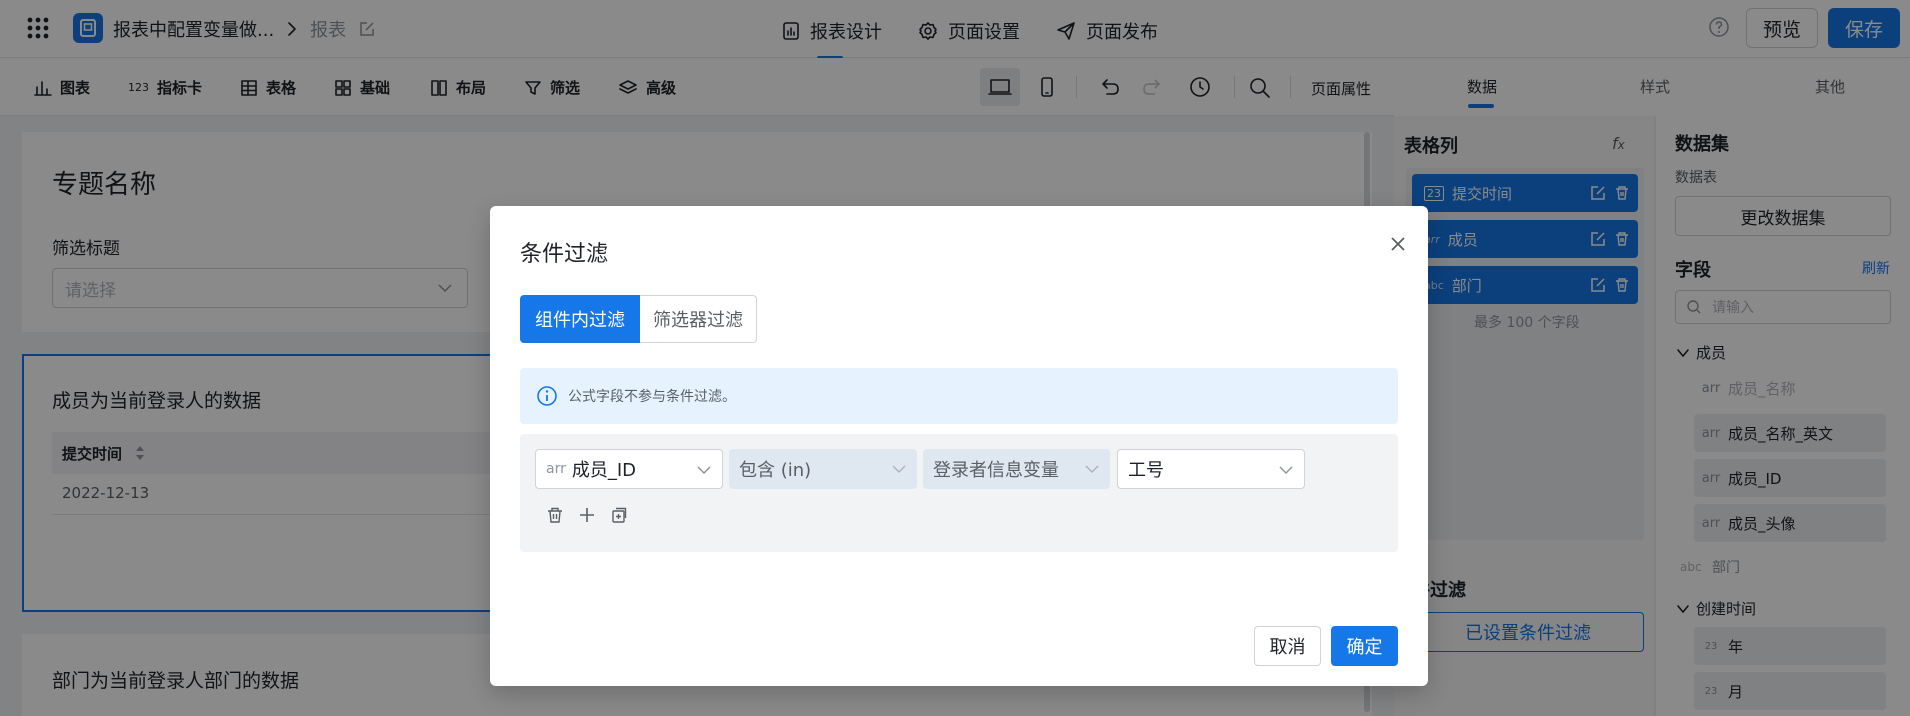 This screenshot has height=716, width=1910. Describe the element at coordinates (1146, 470) in the screenshot. I see `condition-value: 工号` at that location.